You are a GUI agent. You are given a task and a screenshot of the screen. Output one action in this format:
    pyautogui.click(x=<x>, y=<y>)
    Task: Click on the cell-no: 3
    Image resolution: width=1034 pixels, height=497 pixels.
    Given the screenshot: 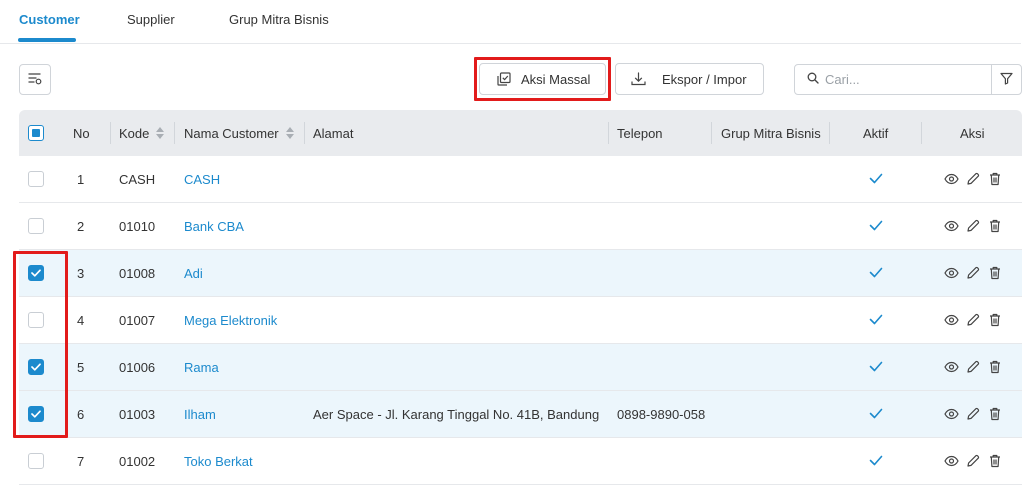 What is the action you would take?
    pyautogui.click(x=81, y=273)
    